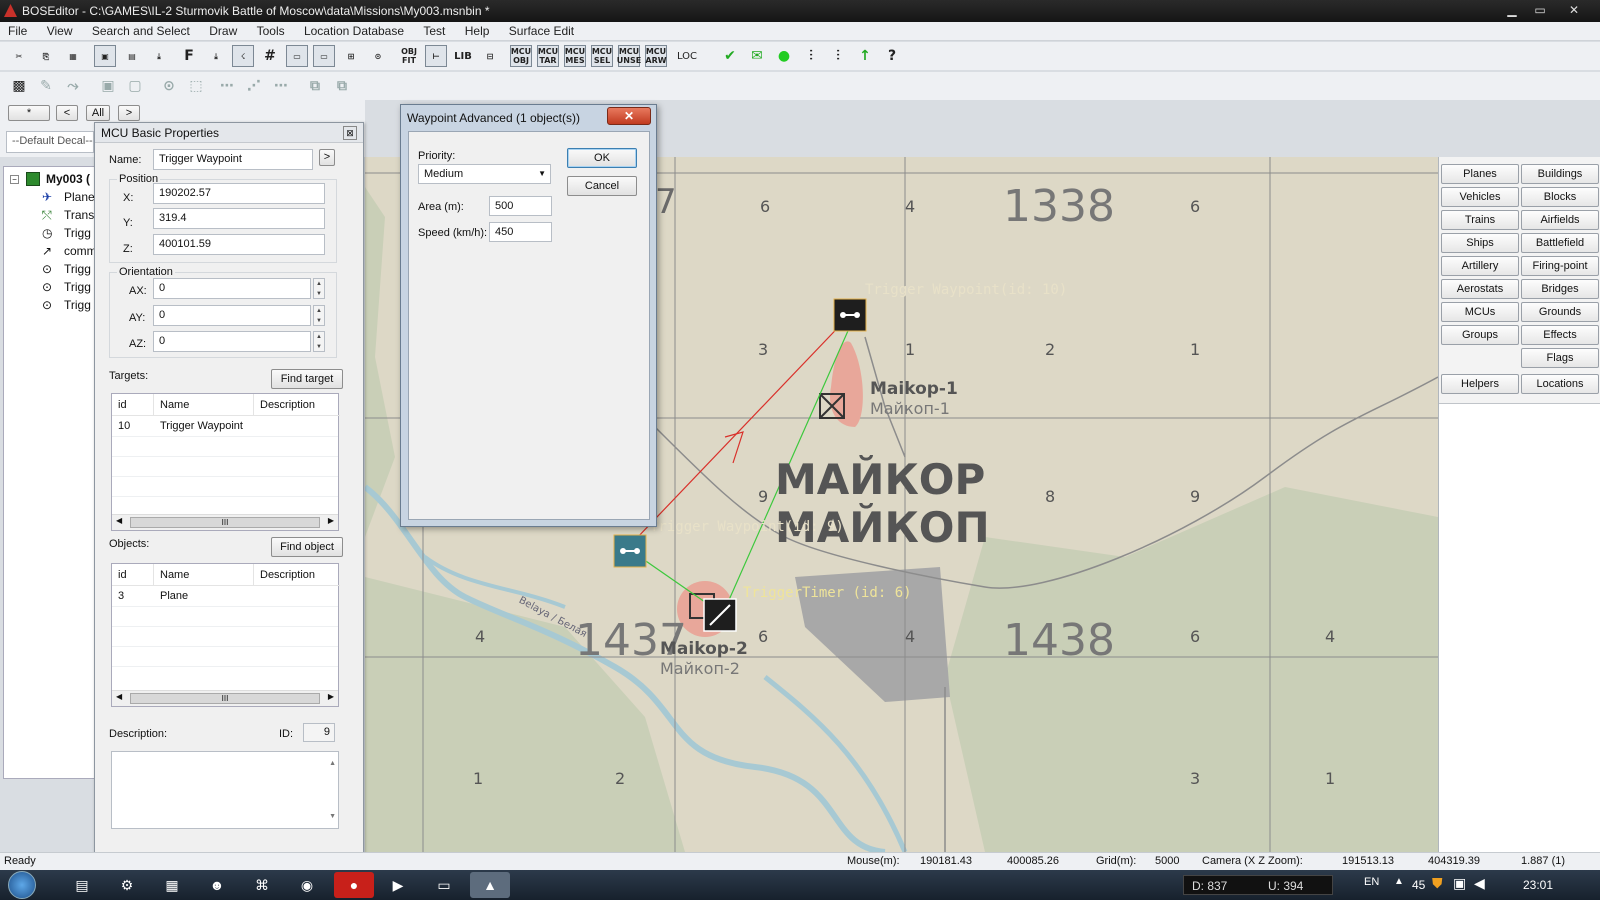 Image resolution: width=1600 pixels, height=900 pixels. I want to click on menu-tools: Tools, so click(271, 31).